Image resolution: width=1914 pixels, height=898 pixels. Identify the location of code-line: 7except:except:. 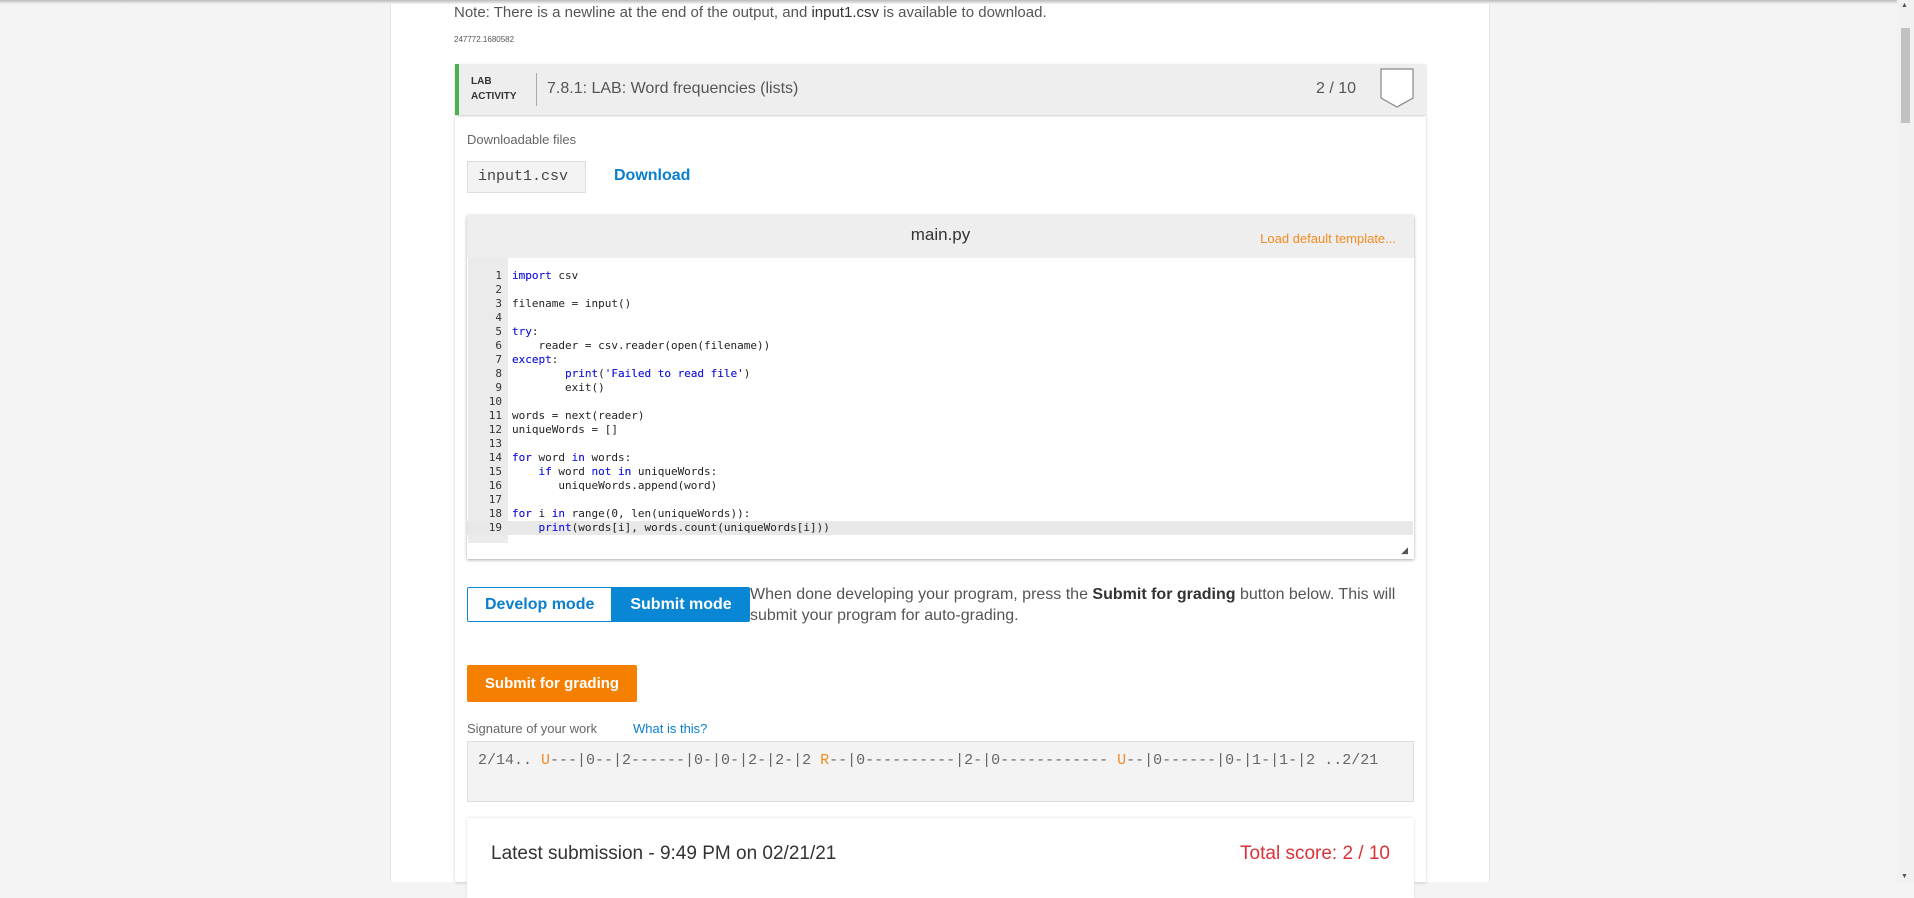
(940, 360).